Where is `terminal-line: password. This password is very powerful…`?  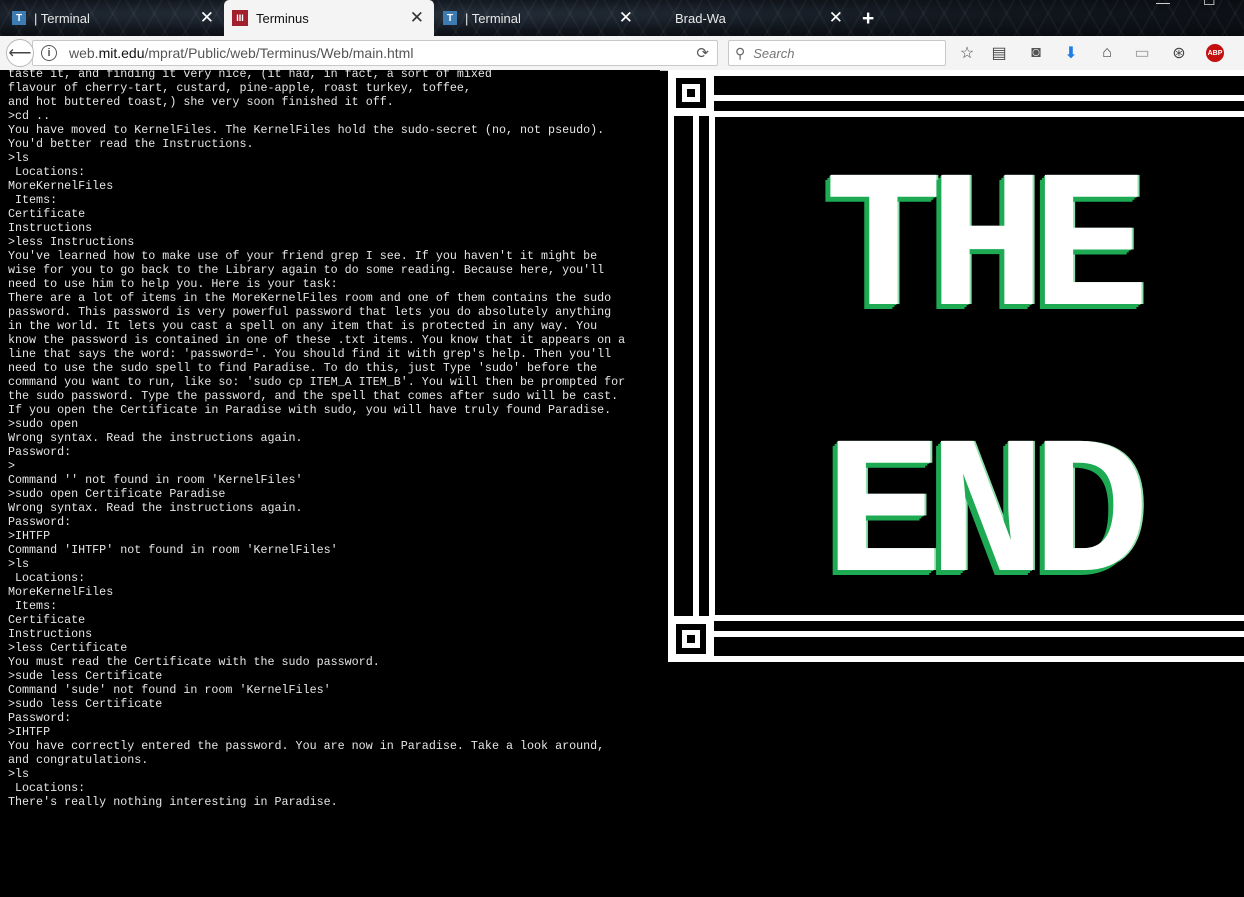 terminal-line: password. This password is very powerful… is located at coordinates (310, 312).